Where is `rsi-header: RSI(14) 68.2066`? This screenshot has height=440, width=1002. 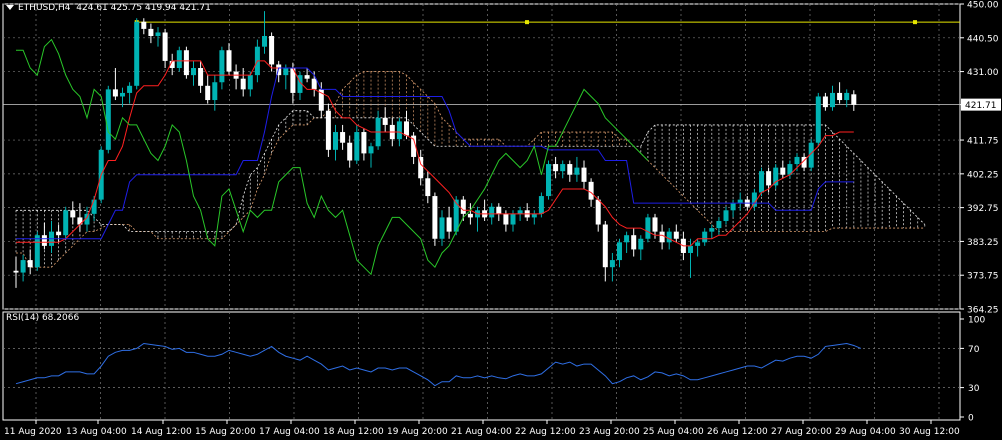 rsi-header: RSI(14) 68.2066 is located at coordinates (42, 318).